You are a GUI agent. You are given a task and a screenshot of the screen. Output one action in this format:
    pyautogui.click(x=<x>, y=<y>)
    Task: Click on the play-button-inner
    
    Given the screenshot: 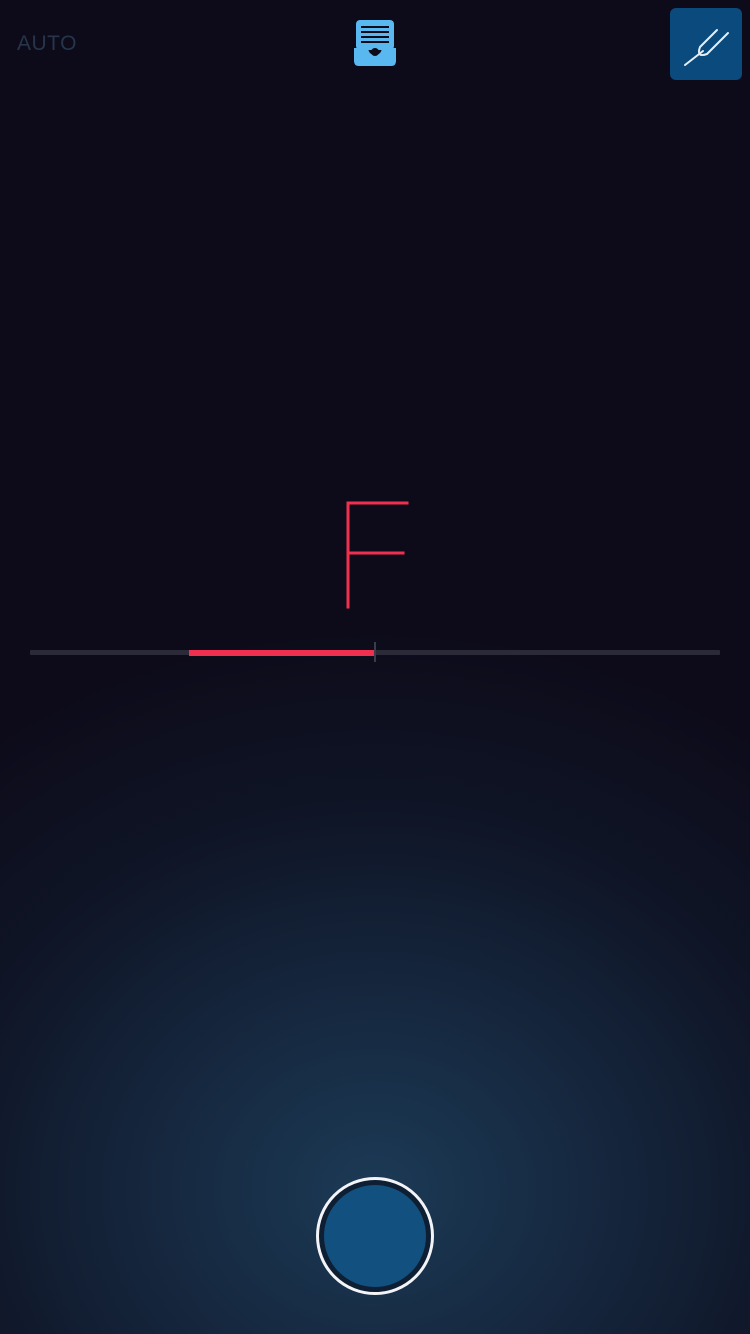 What is the action you would take?
    pyautogui.click(x=375, y=1236)
    